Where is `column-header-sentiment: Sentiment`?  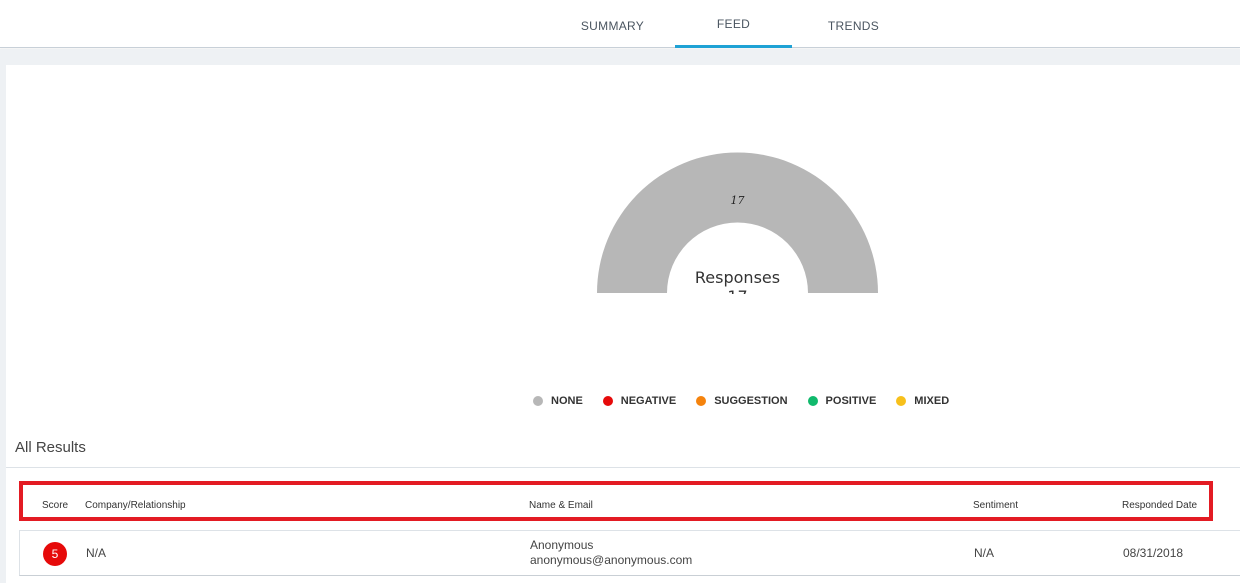 column-header-sentiment: Sentiment is located at coordinates (995, 505).